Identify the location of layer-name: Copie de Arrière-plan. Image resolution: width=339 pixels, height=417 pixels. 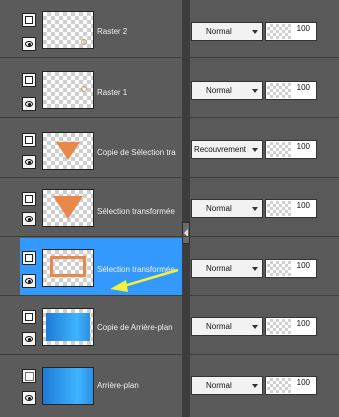
(139, 327).